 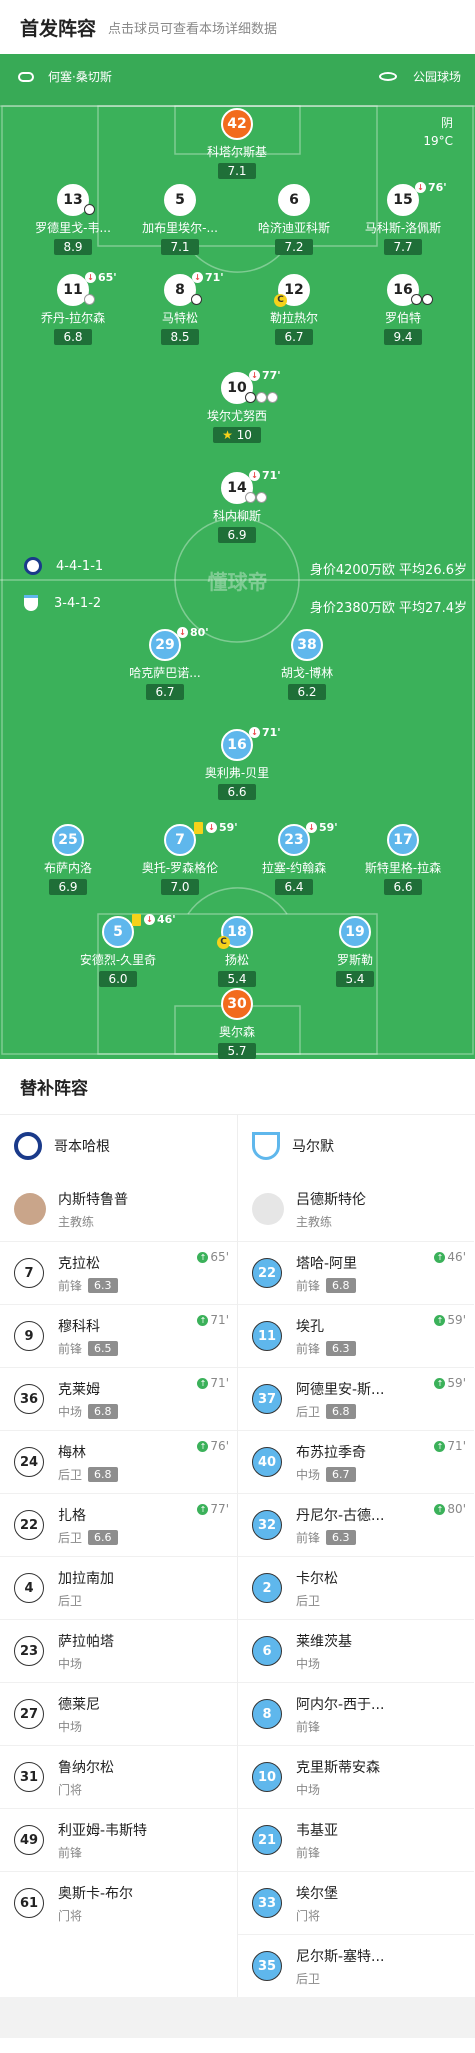 What do you see at coordinates (73, 308) in the screenshot?
I see `home-player: 11 ↓ 65' 乔丹-拉尔森 6.8` at bounding box center [73, 308].